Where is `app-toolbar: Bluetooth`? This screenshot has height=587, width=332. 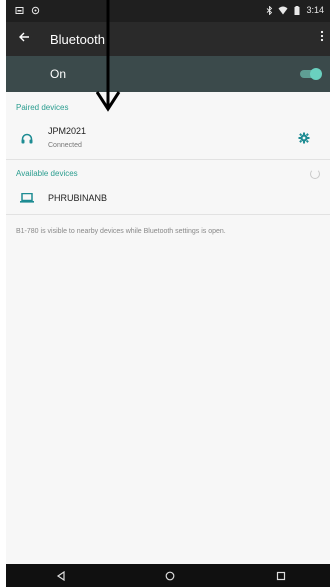 app-toolbar: Bluetooth is located at coordinates (168, 39).